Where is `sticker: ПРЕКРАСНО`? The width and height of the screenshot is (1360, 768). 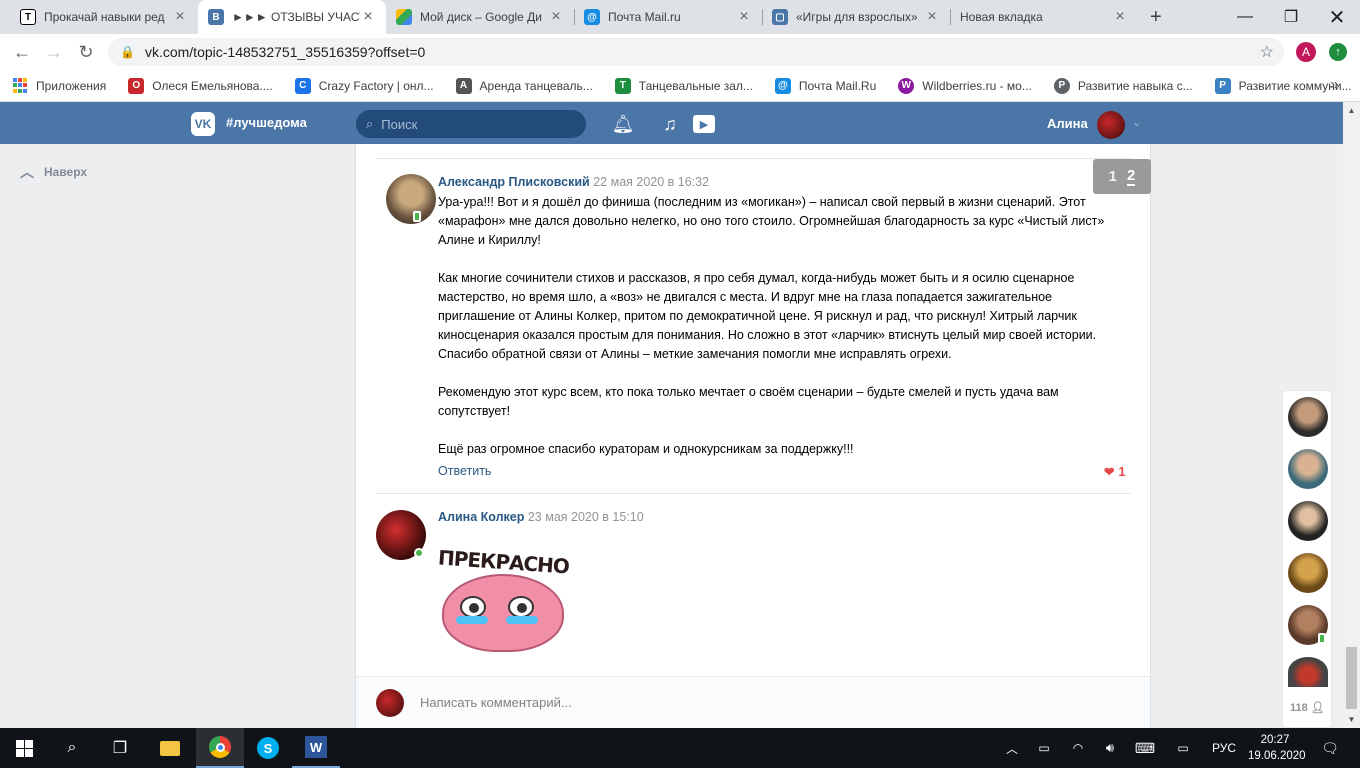 sticker: ПРЕКРАСНО is located at coordinates (503, 600).